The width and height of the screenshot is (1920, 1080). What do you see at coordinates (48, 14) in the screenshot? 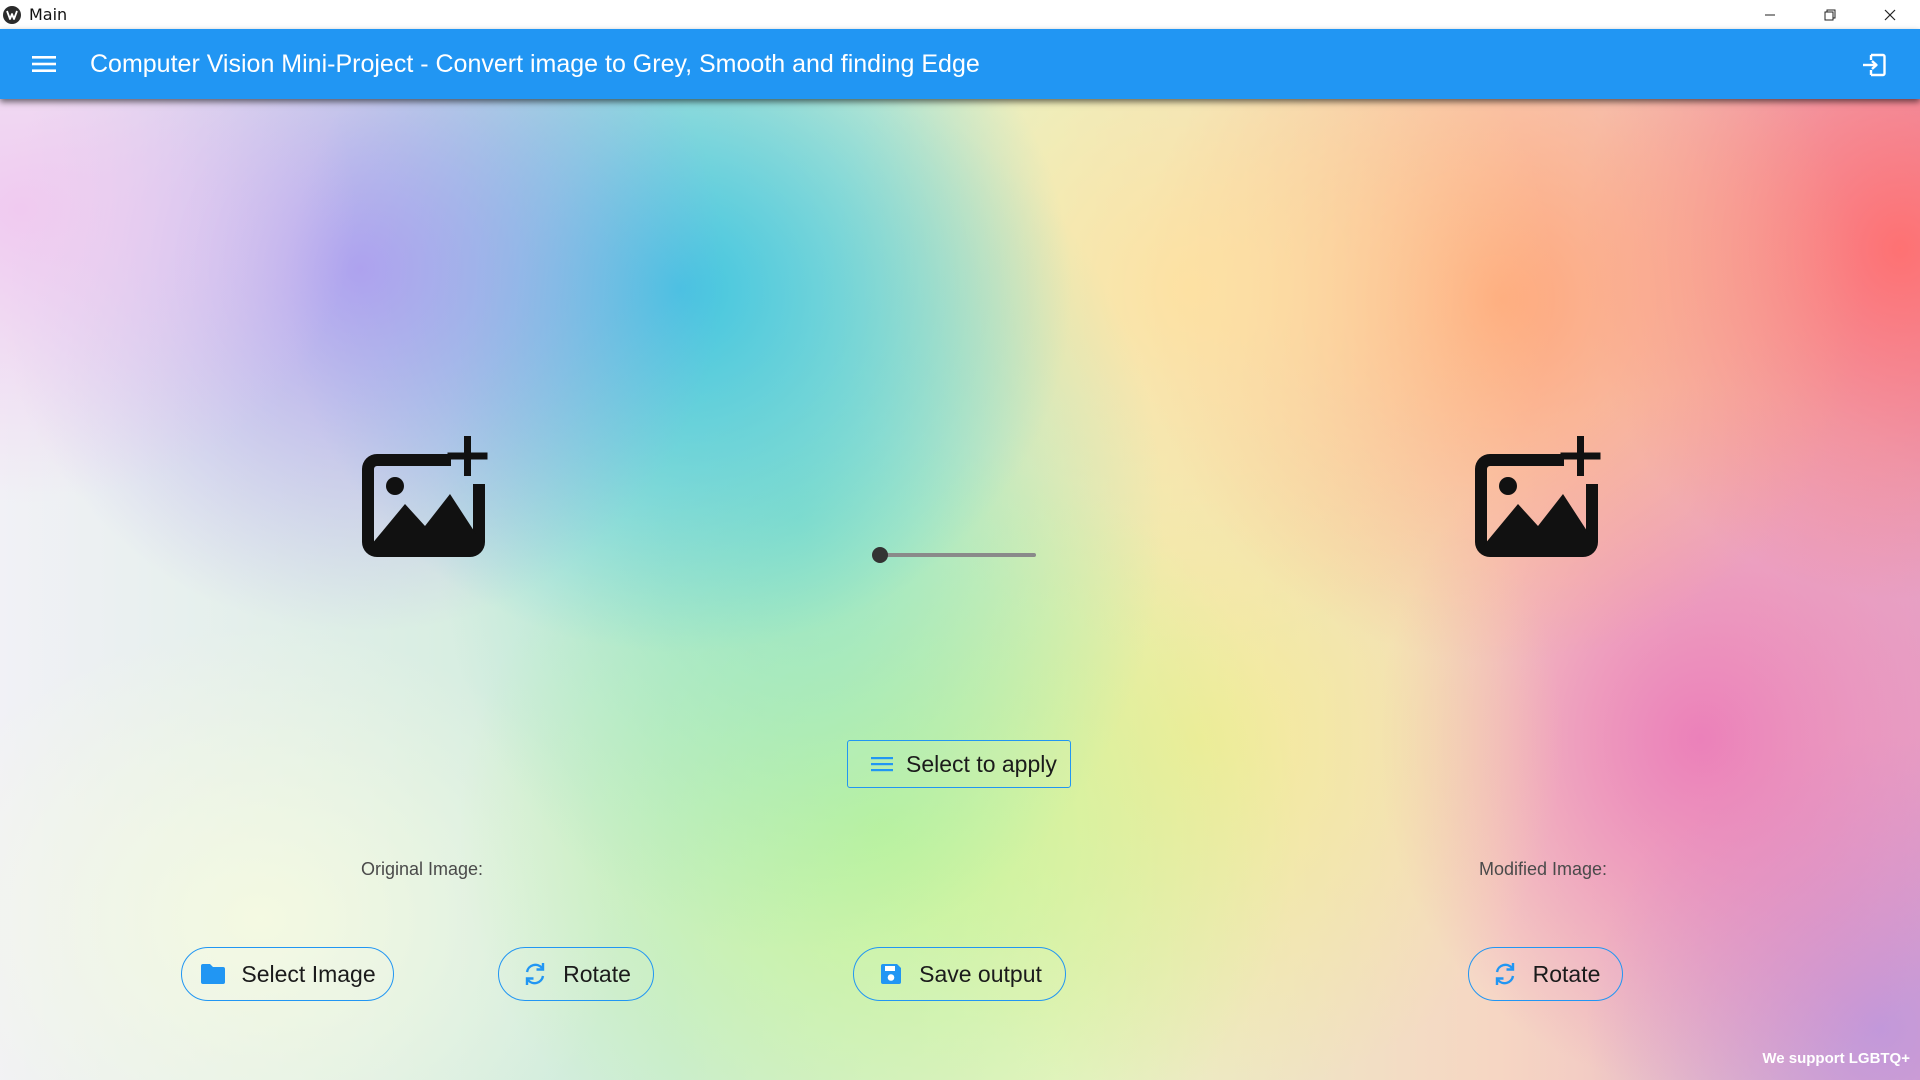
I see `window-title: Main` at bounding box center [48, 14].